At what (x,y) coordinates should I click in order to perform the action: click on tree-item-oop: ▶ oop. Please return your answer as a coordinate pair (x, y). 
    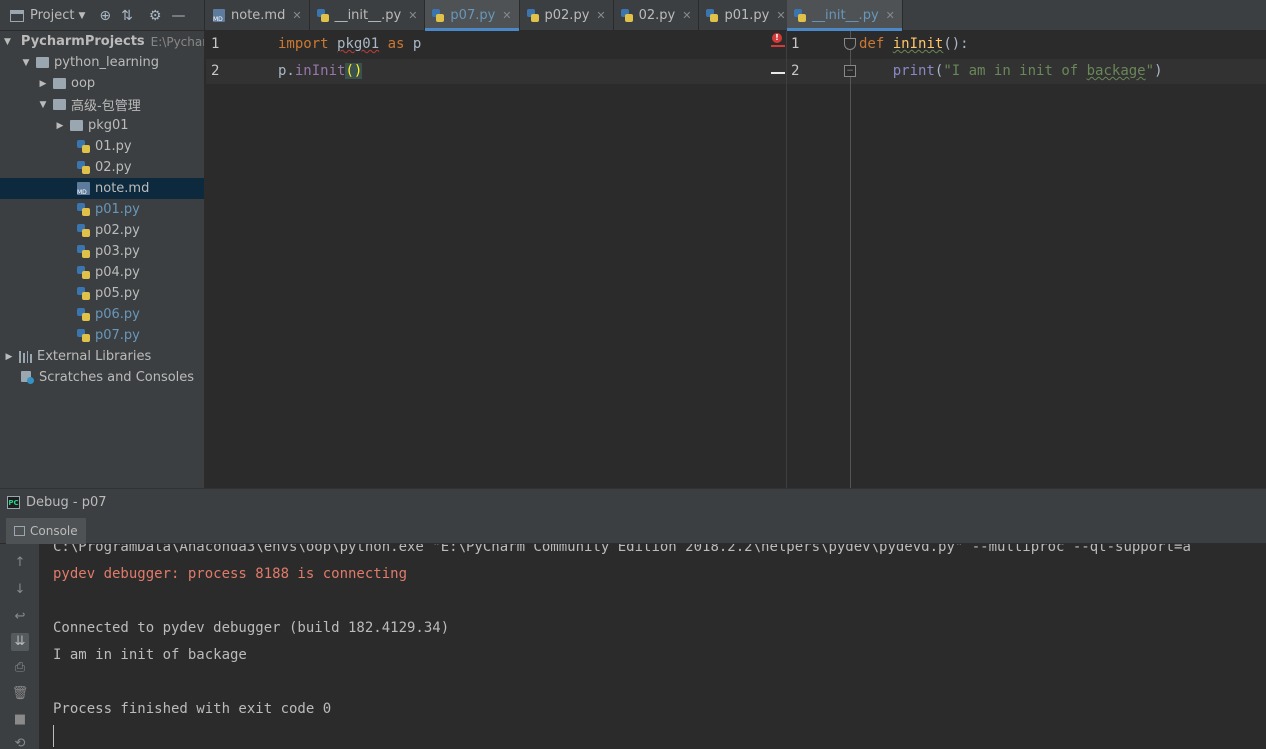
    Looking at the image, I should click on (102, 83).